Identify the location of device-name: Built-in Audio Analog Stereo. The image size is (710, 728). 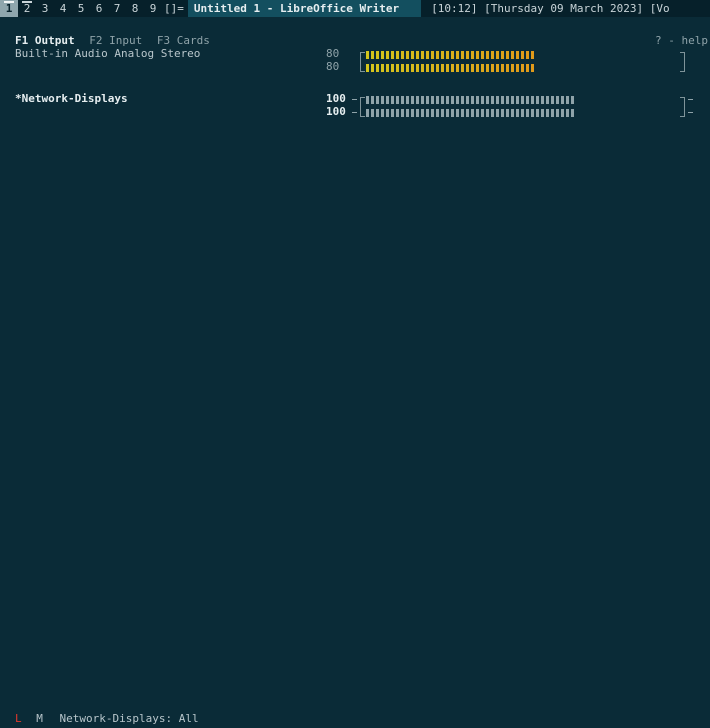
(108, 53).